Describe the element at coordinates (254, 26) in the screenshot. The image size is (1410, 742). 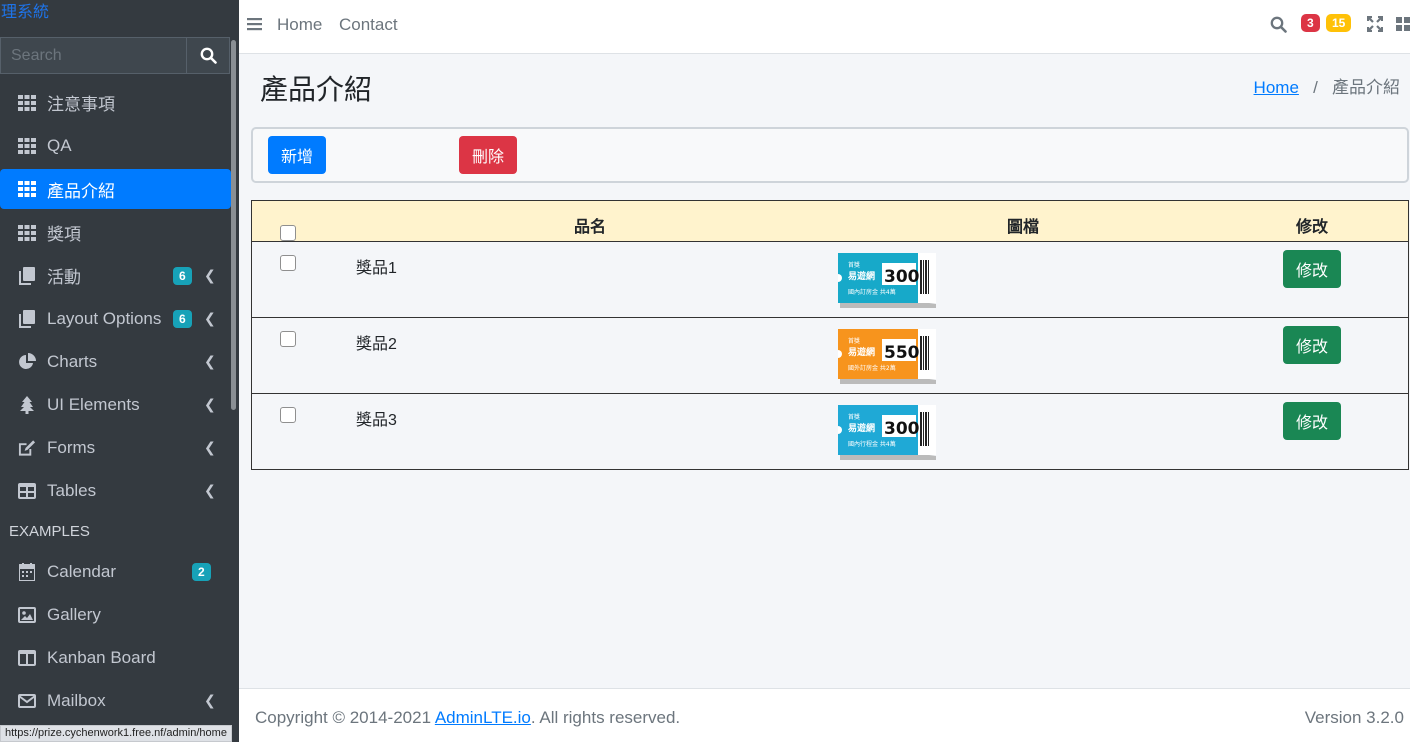
I see `menu-toggle-icon` at that location.